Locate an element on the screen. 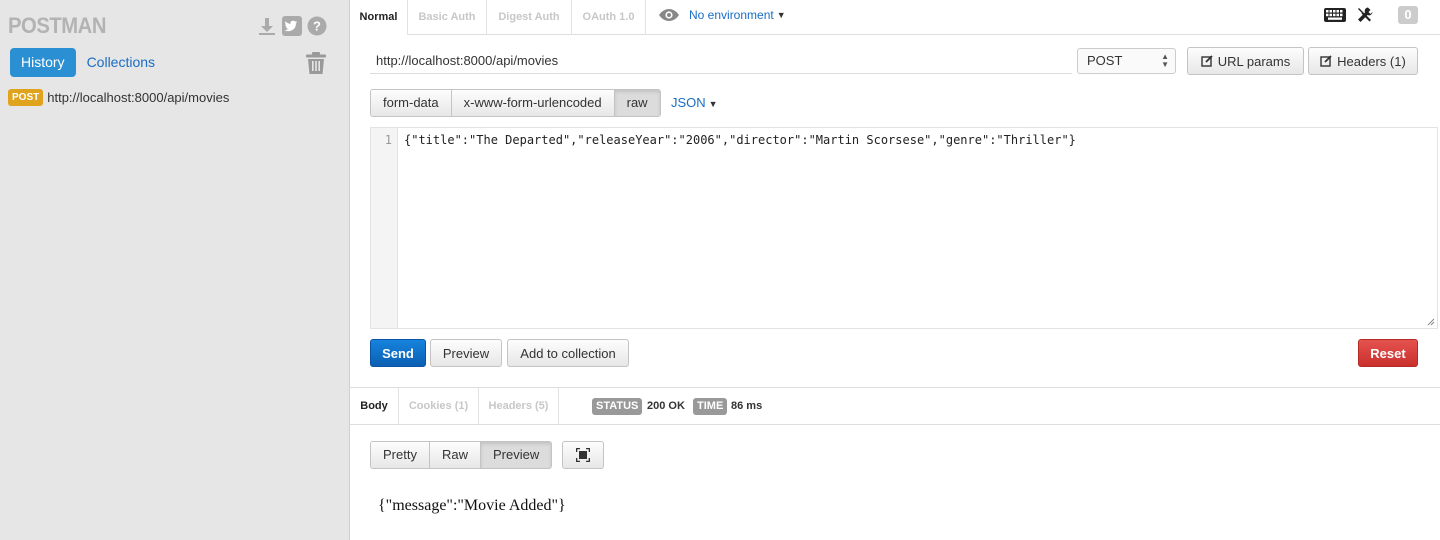 This screenshot has height=540, width=1440. reset-button: Reset is located at coordinates (1388, 353).